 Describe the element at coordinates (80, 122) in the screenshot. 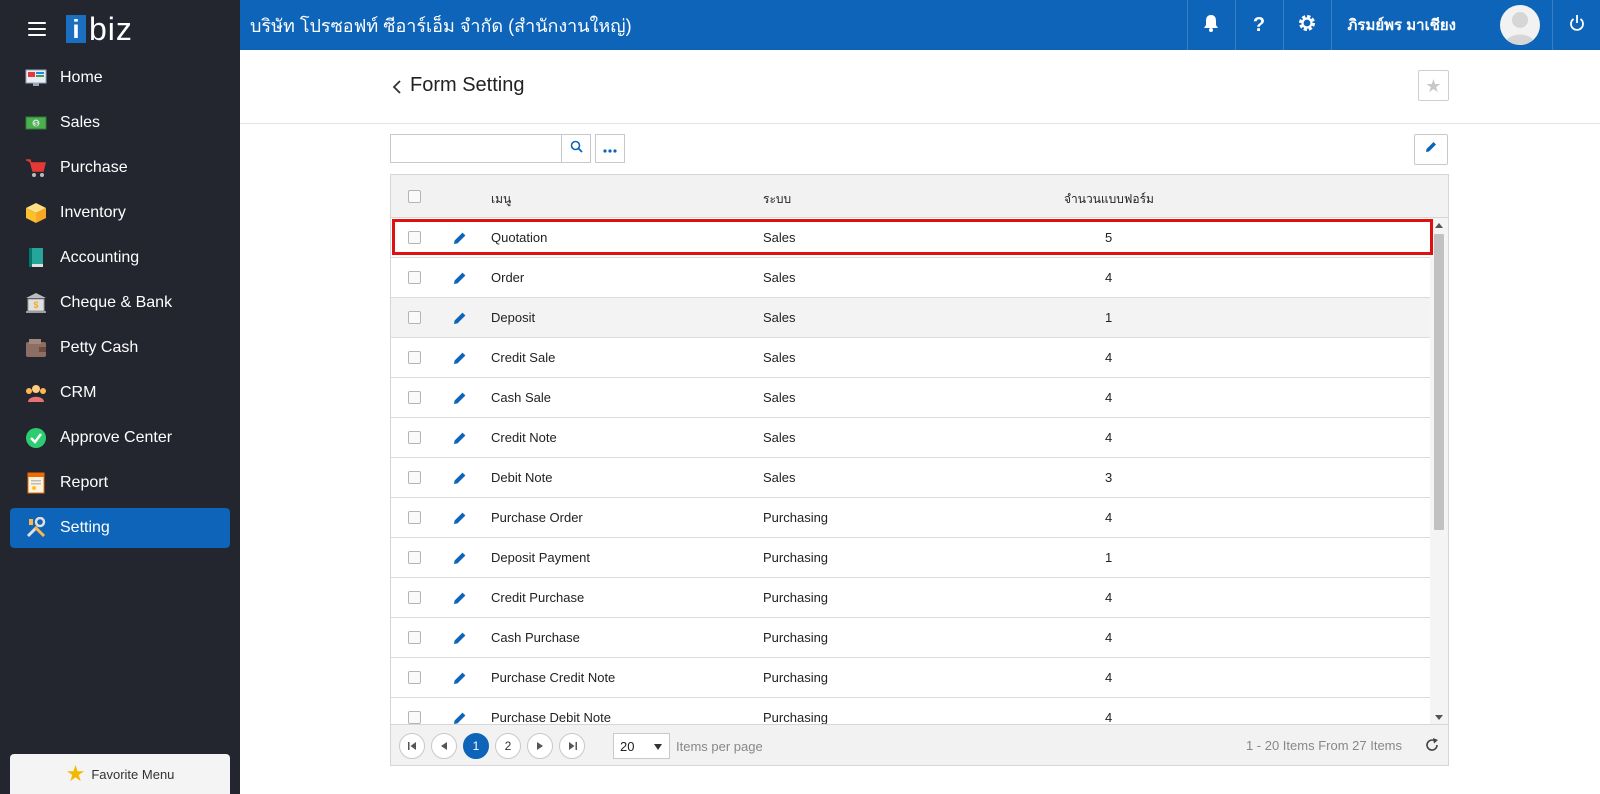

I see `sidebar-item-label: Sales` at that location.